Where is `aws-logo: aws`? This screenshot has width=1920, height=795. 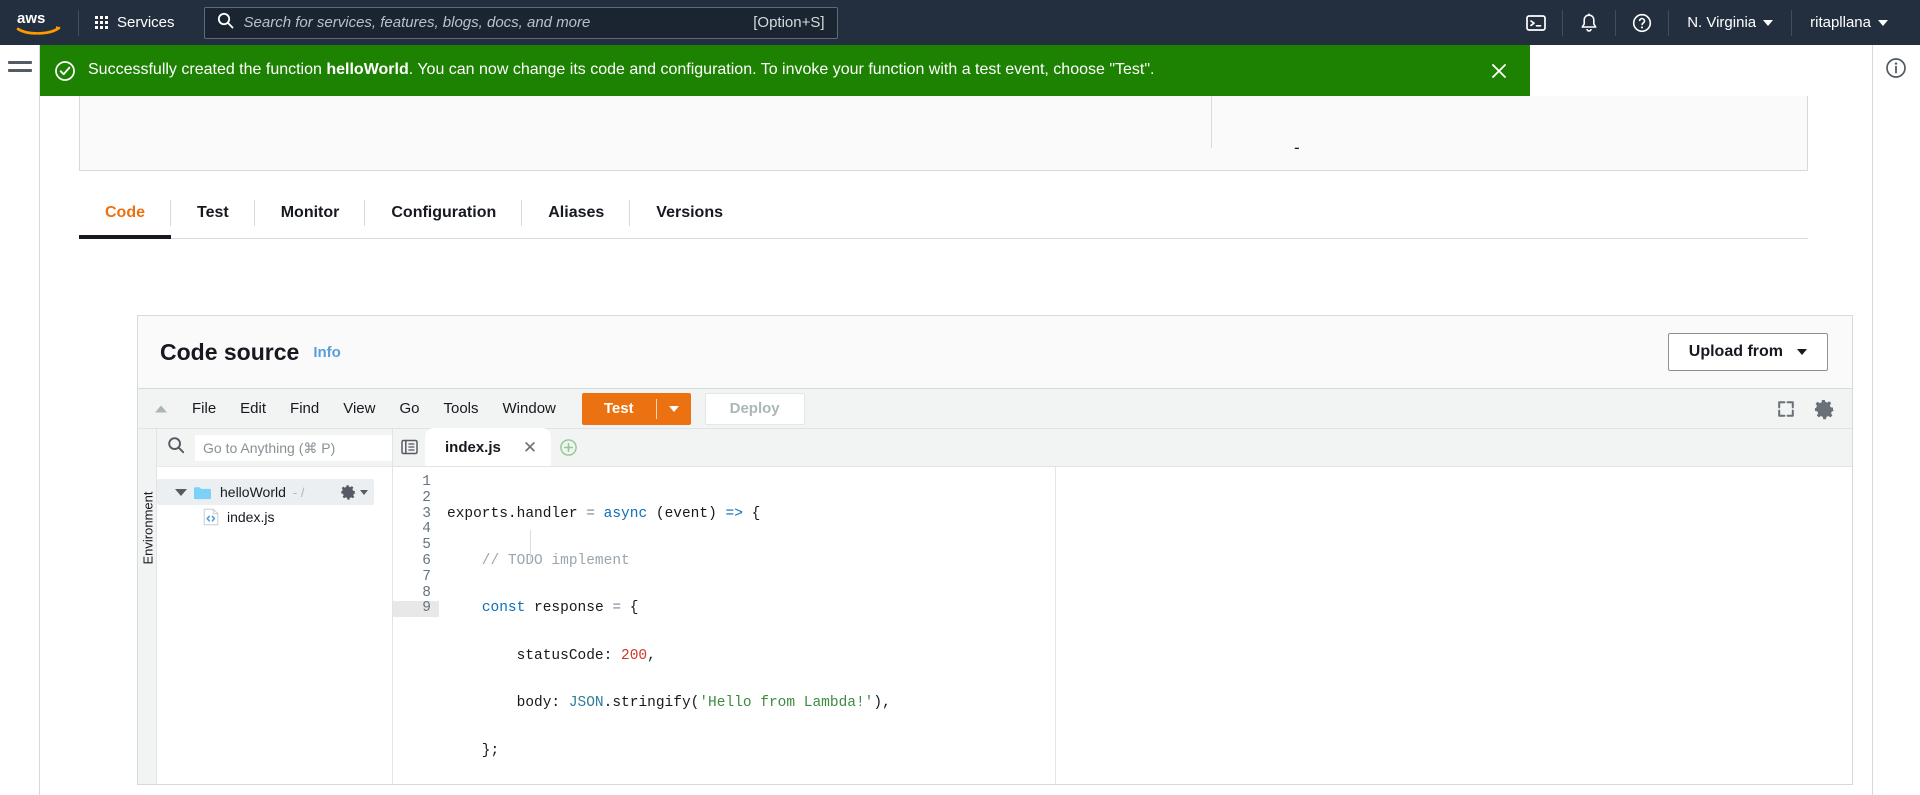
aws-logo: aws is located at coordinates (39, 22).